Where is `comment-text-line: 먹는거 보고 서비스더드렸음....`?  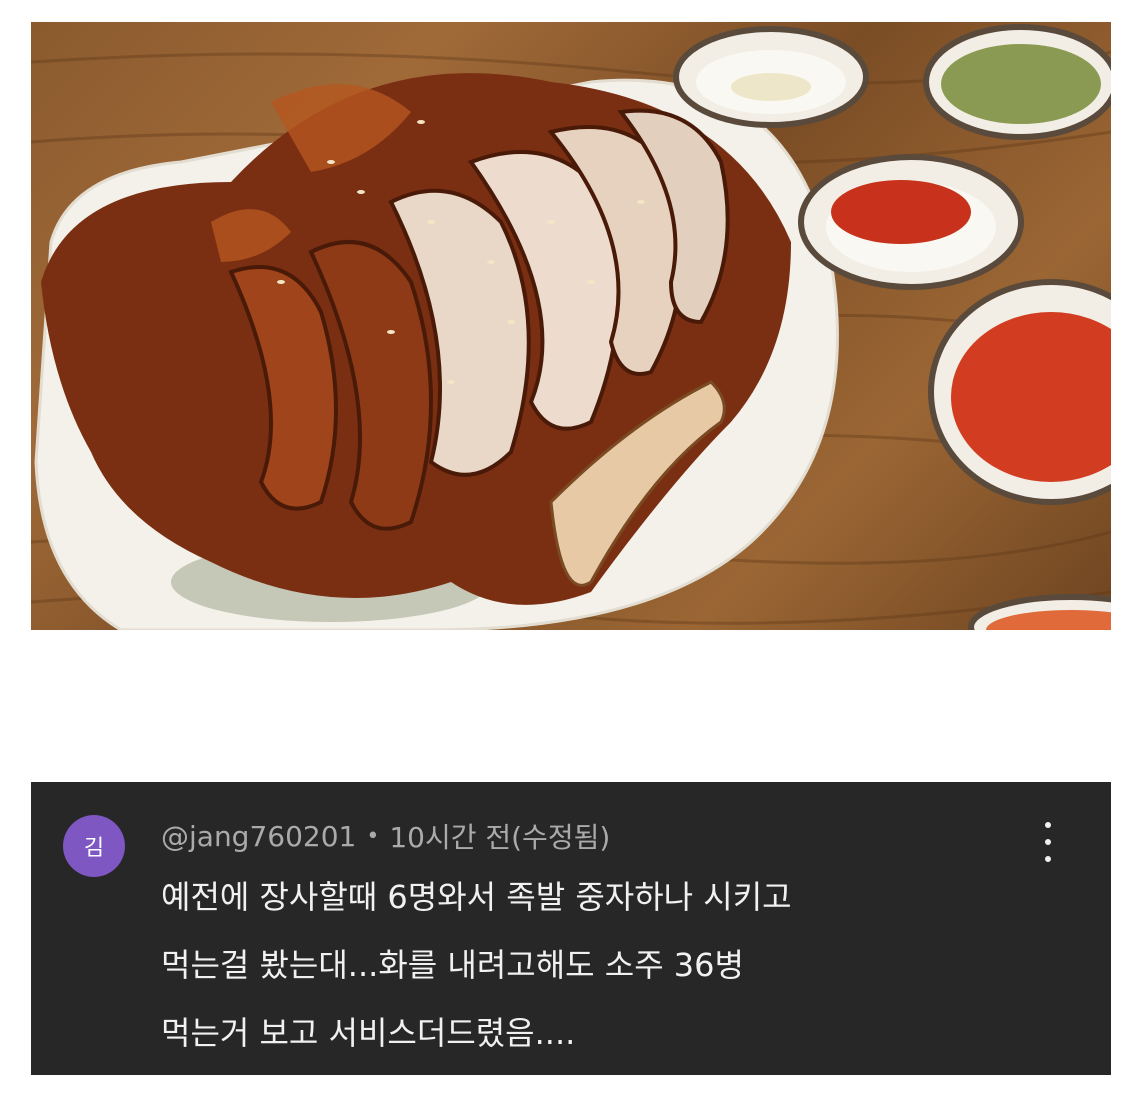 comment-text-line: 먹는거 보고 서비스더드렸음.... is located at coordinates (368, 1033).